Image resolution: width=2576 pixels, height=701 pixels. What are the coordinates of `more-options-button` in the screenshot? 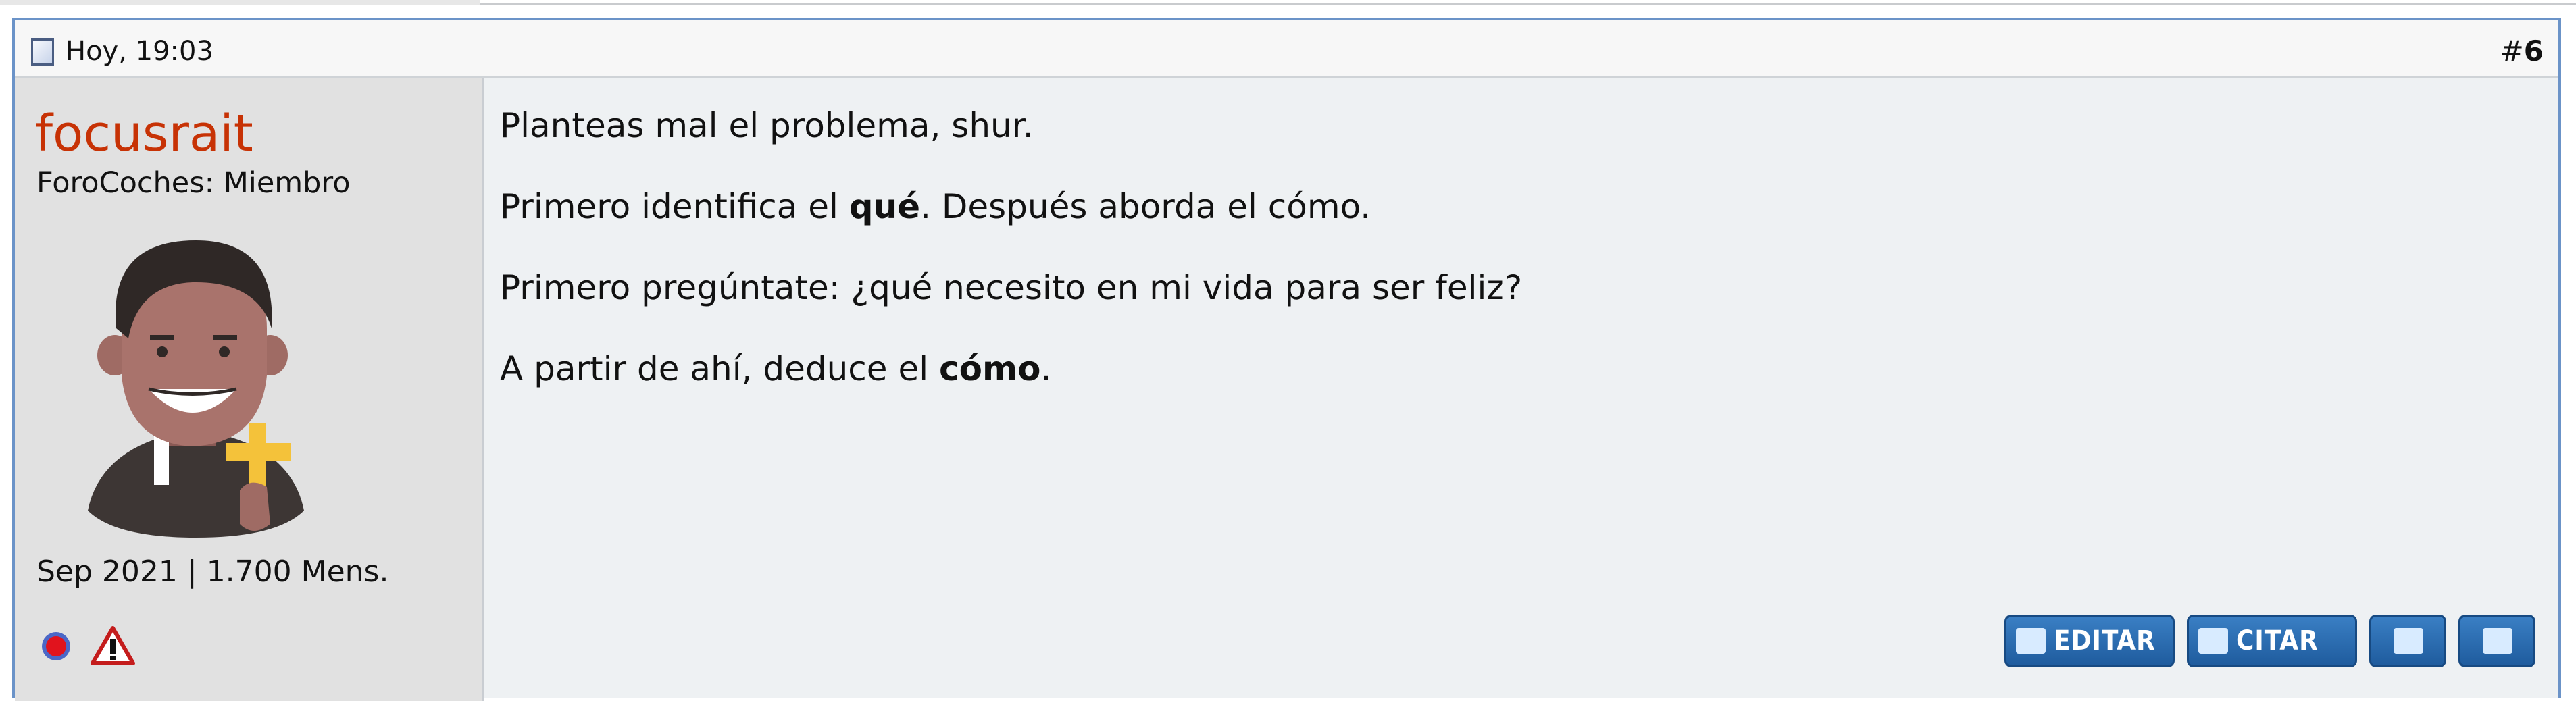 It's located at (2496, 641).